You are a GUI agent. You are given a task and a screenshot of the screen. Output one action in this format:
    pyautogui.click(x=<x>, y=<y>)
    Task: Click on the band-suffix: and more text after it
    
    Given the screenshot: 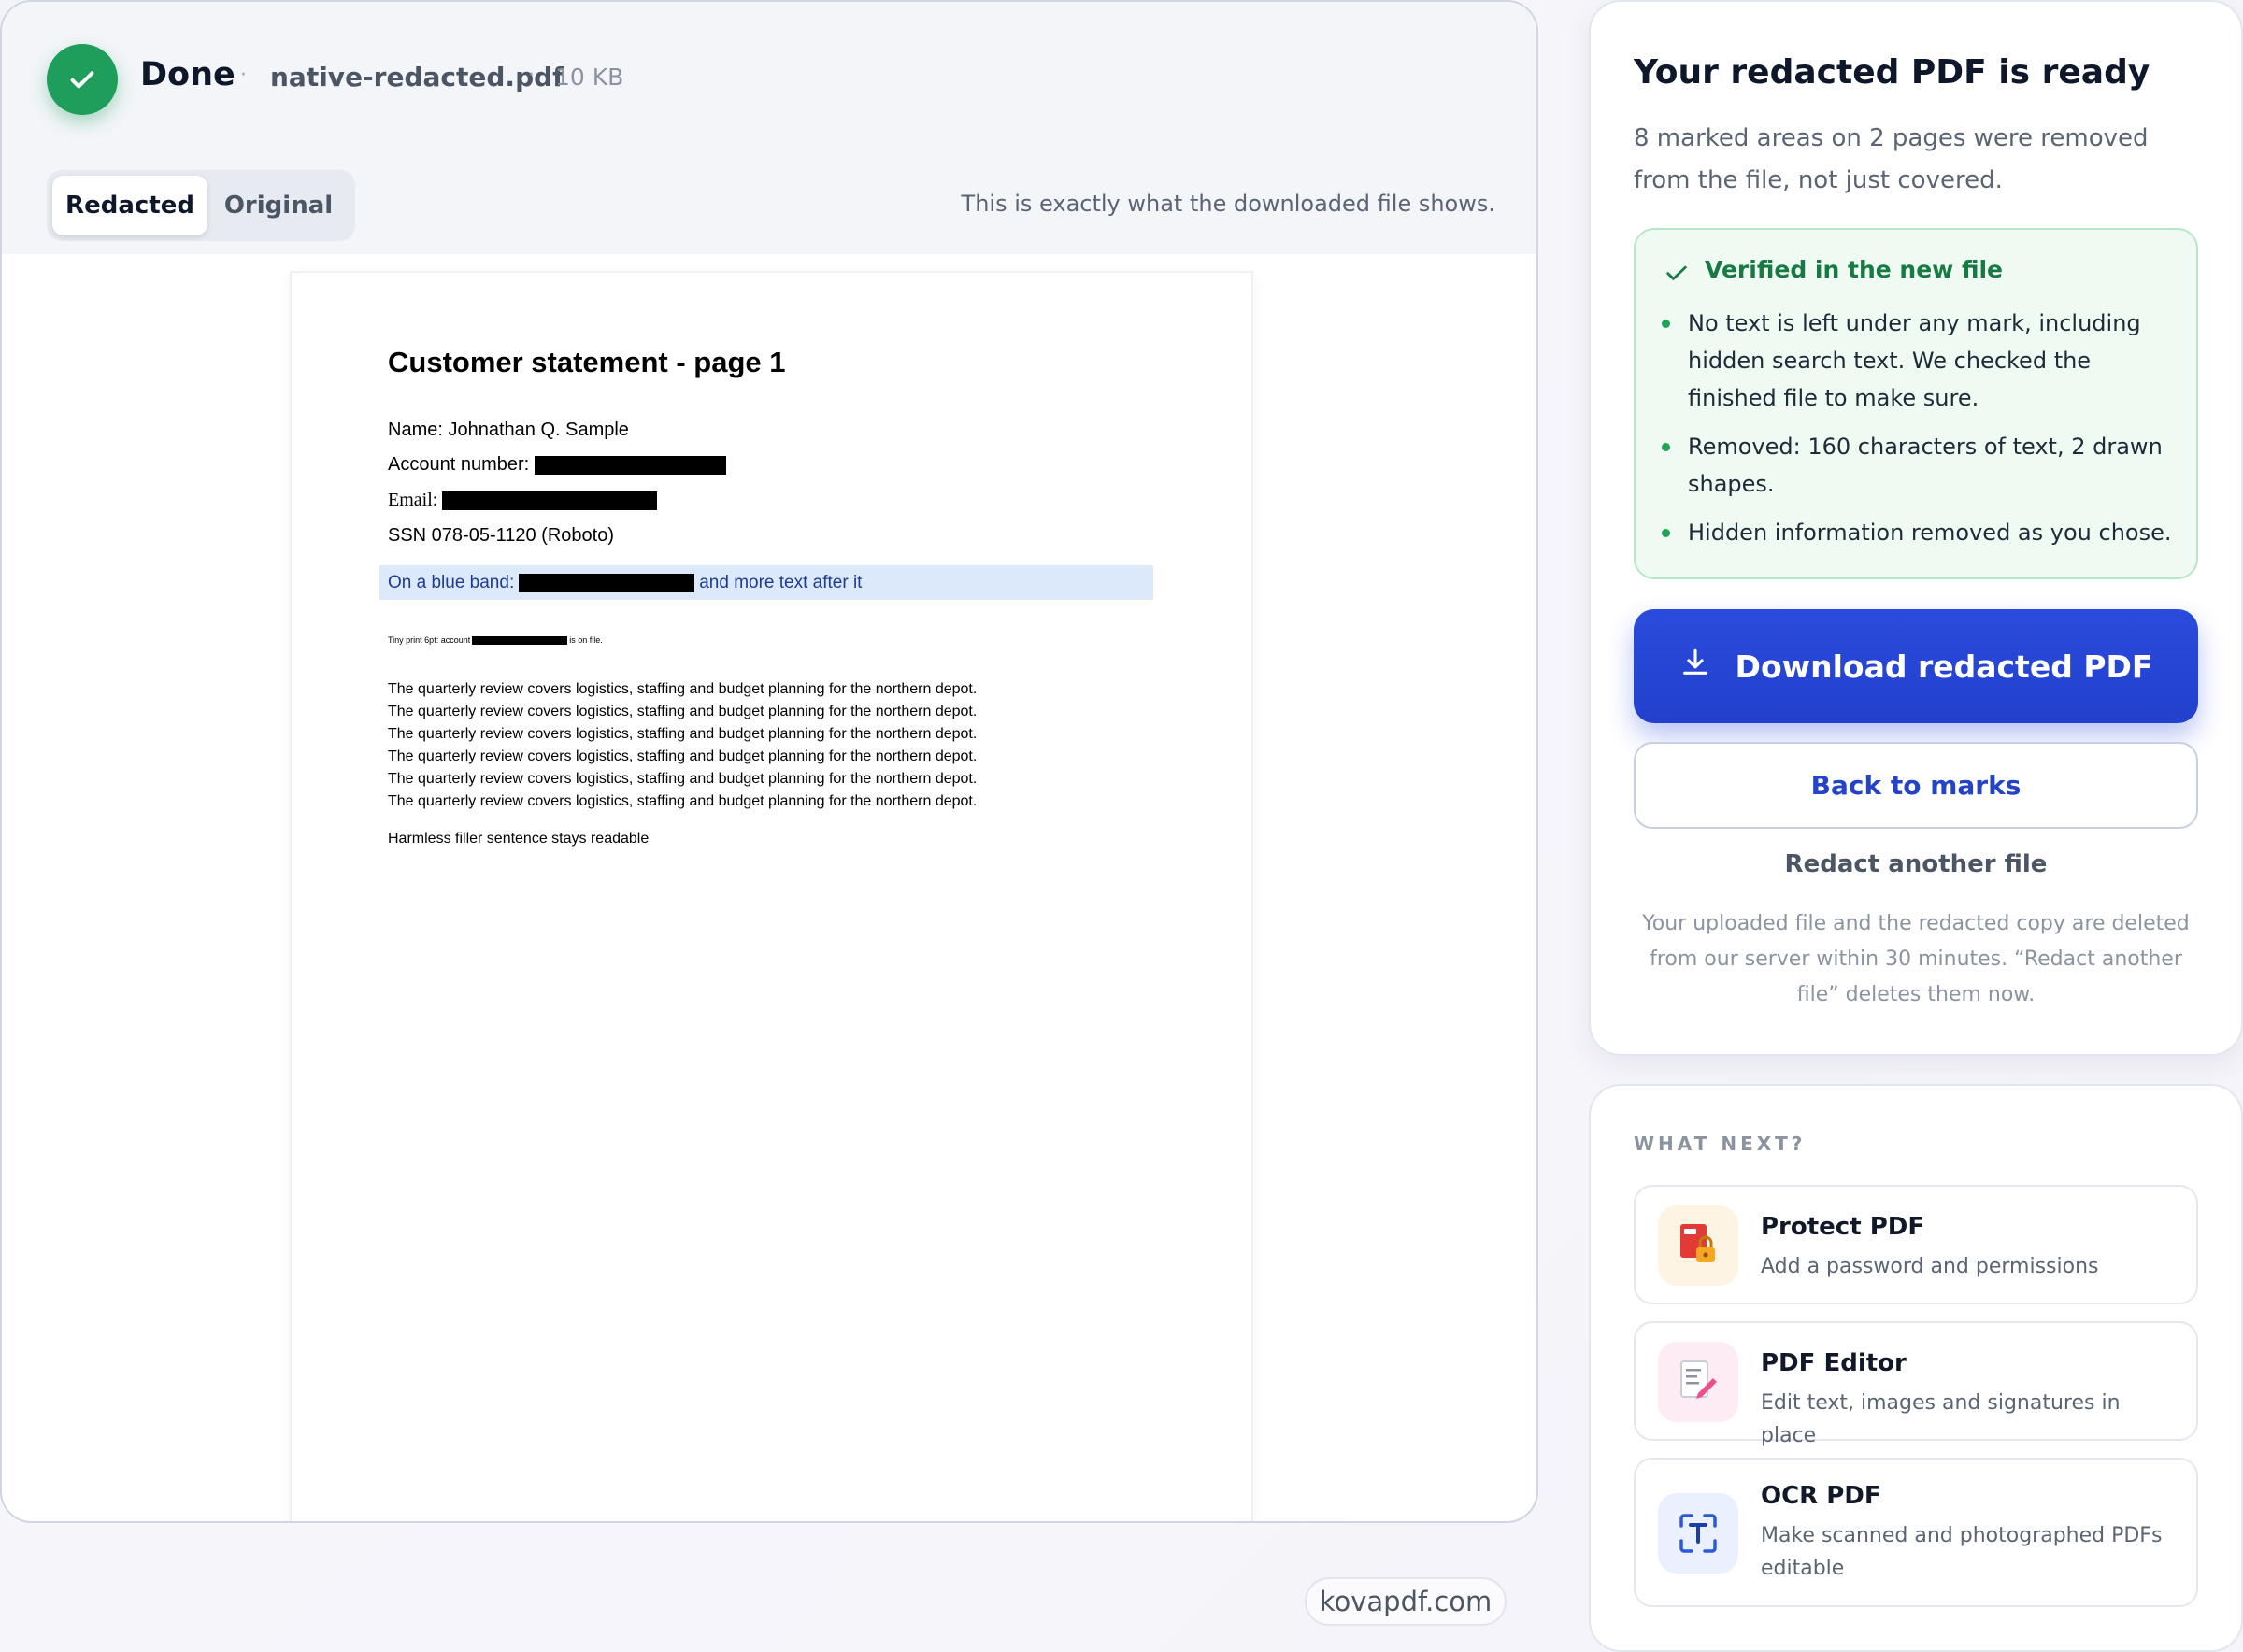 What is the action you would take?
    pyautogui.click(x=781, y=582)
    